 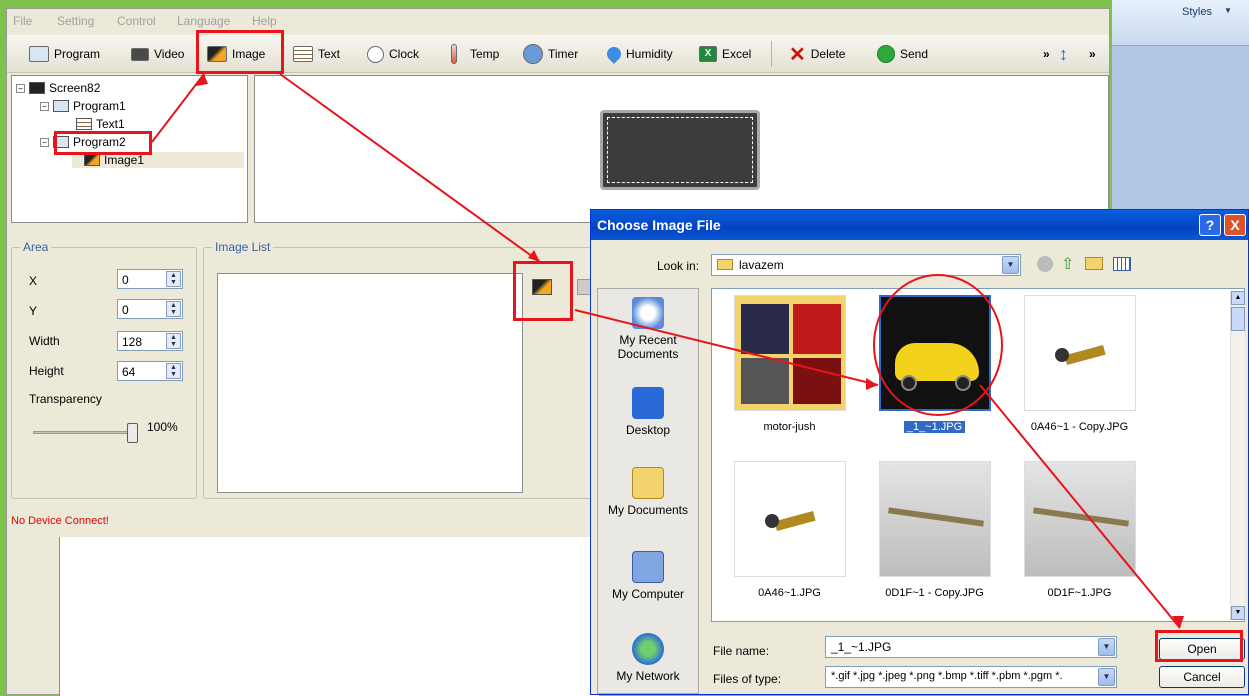 I want to click on arrow-car-to-open, so click(x=1080, y=506).